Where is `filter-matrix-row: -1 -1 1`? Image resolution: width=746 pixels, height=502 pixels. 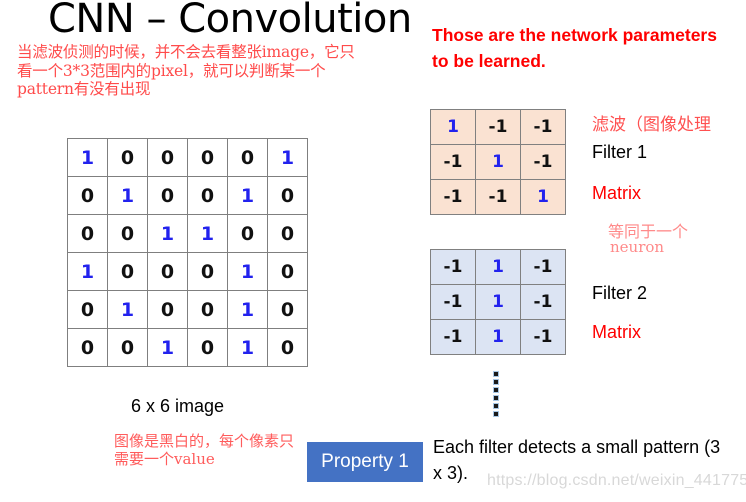
filter-matrix-row: -1 -1 1 is located at coordinates (498, 197).